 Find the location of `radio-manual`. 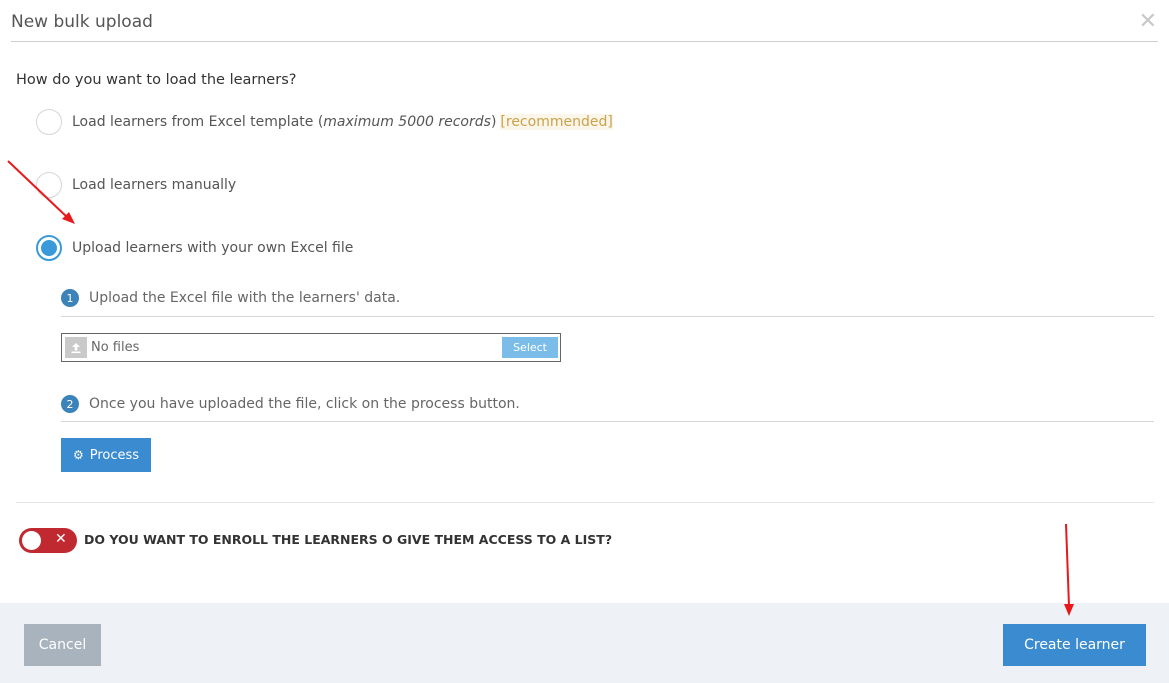

radio-manual is located at coordinates (49, 185).